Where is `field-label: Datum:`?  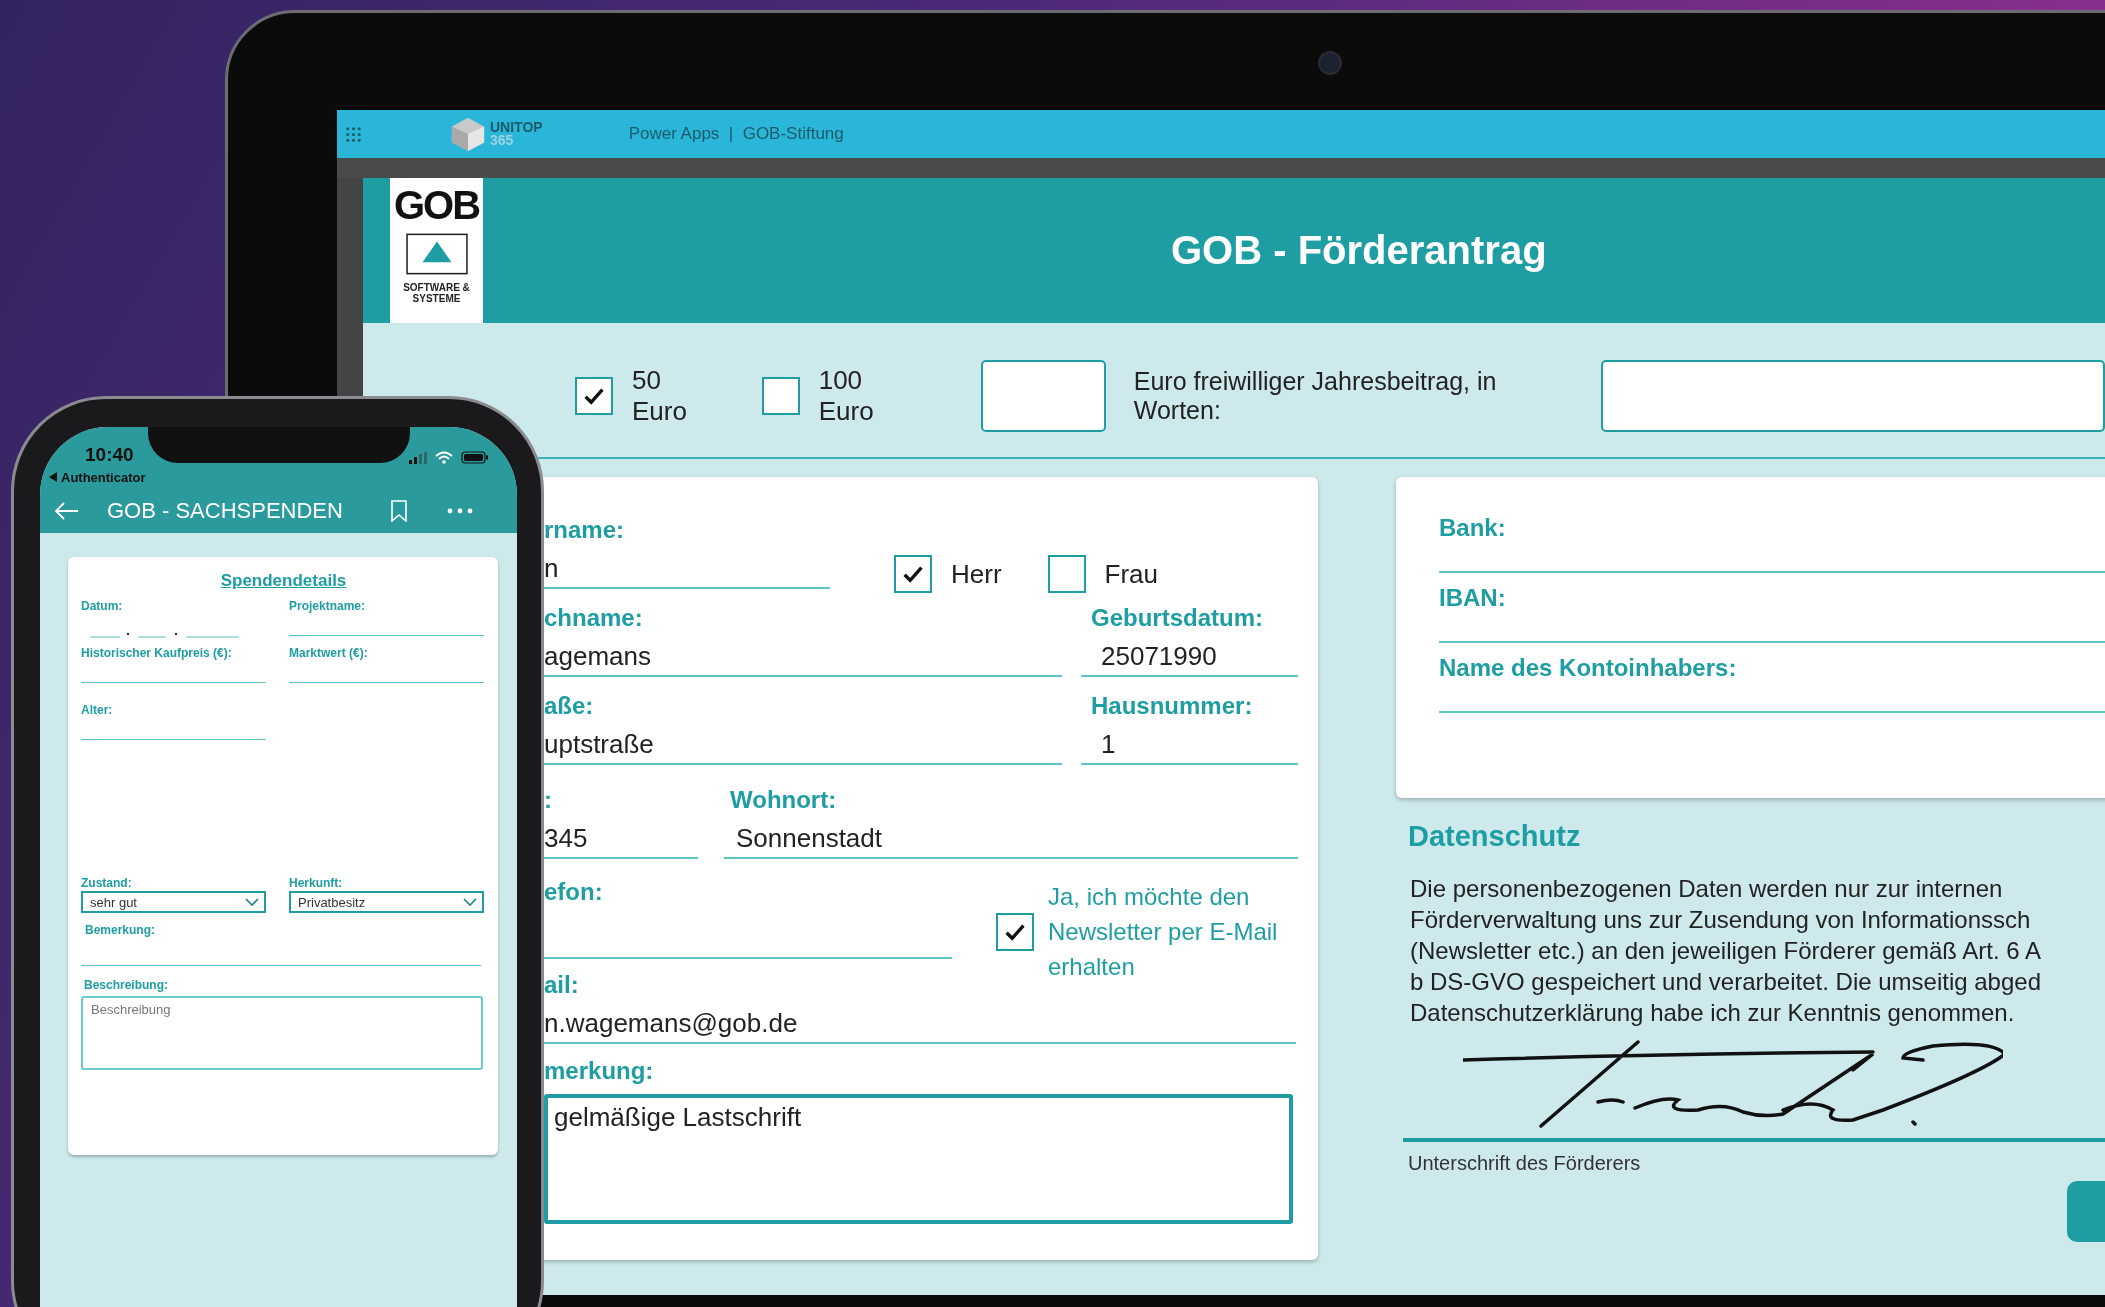
field-label: Datum: is located at coordinates (102, 606).